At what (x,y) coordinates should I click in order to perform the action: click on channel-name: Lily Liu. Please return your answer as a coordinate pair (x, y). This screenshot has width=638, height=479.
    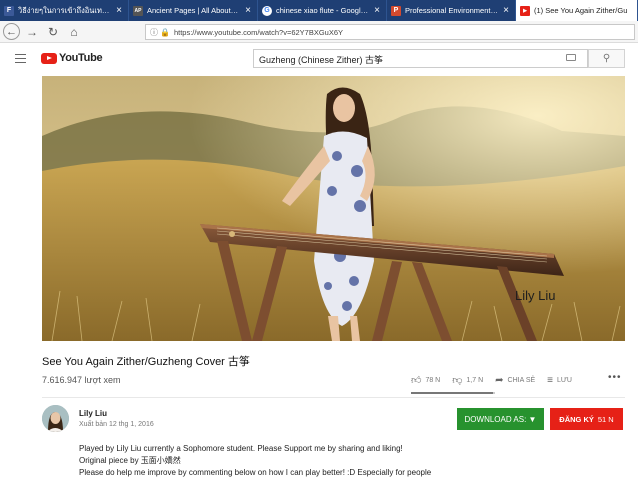
    Looking at the image, I should click on (93, 413).